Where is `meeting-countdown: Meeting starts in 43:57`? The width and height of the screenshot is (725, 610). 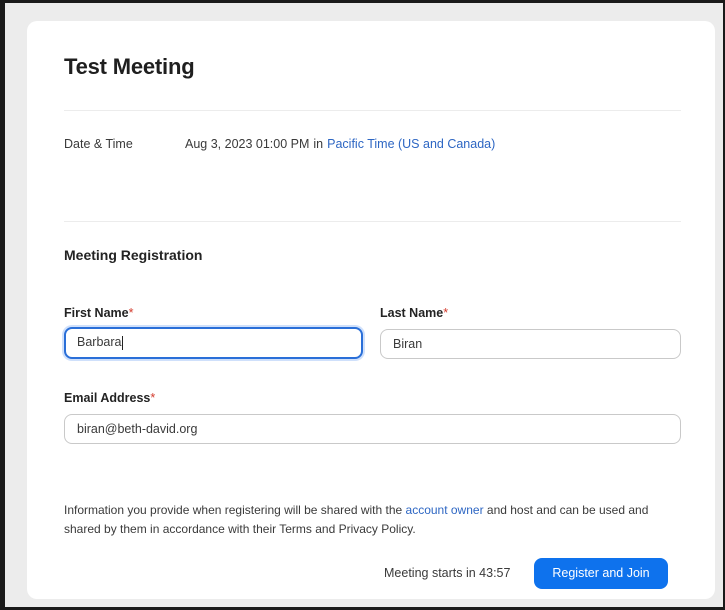 meeting-countdown: Meeting starts in 43:57 is located at coordinates (447, 573).